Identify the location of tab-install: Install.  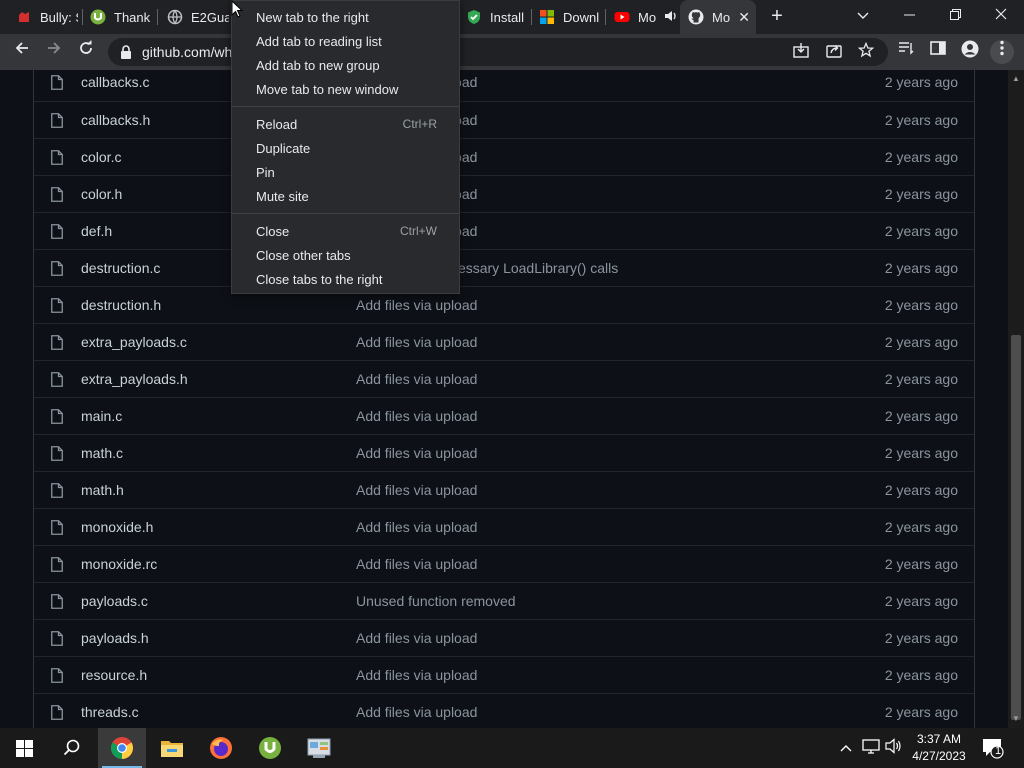
(497, 17).